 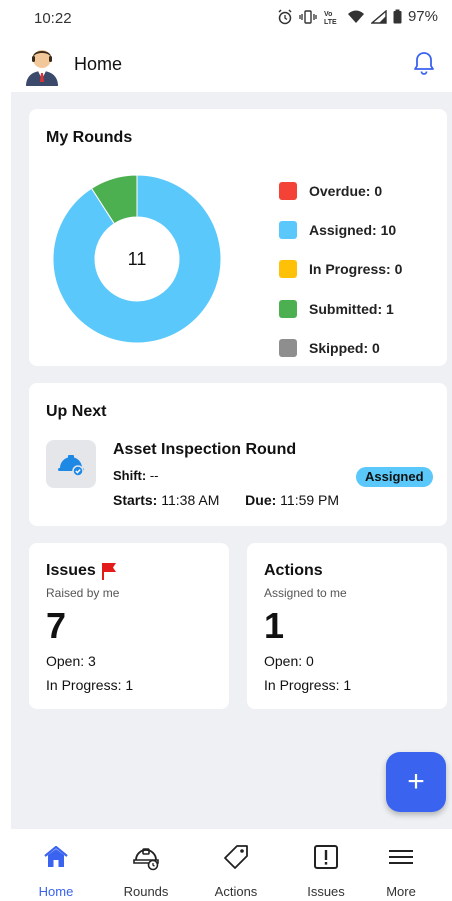 I want to click on shift-line: Shift: --, so click(x=136, y=475).